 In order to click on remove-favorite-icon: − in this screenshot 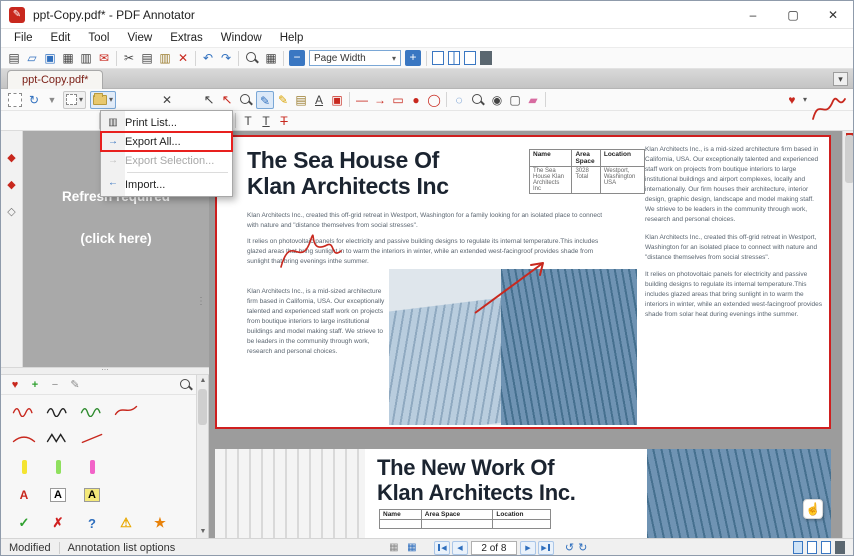, I will do `click(55, 385)`.